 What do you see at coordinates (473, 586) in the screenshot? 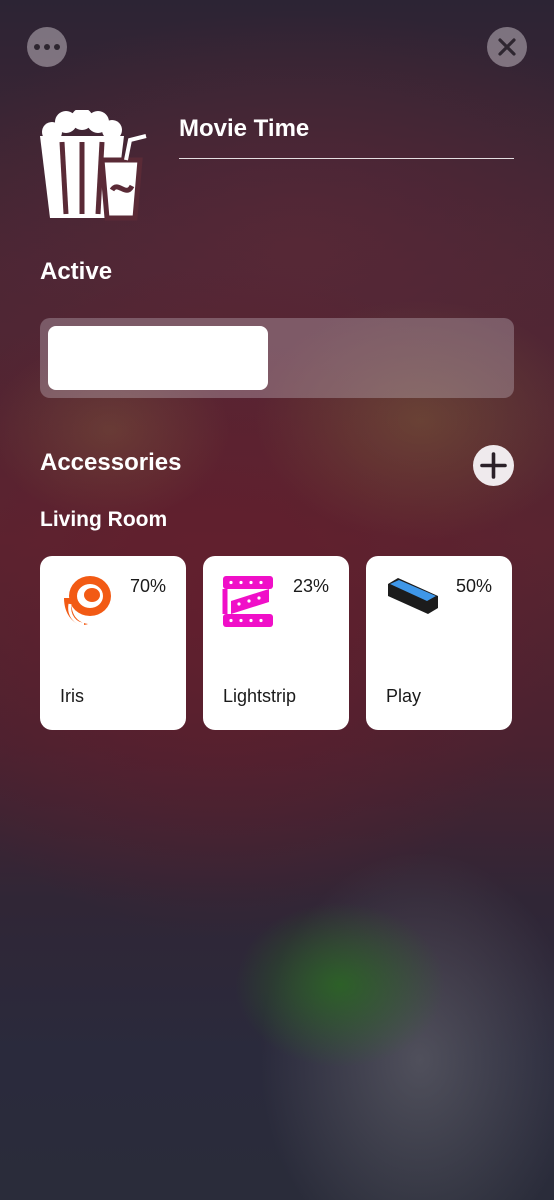
I see `accessory-percent: 50%` at bounding box center [473, 586].